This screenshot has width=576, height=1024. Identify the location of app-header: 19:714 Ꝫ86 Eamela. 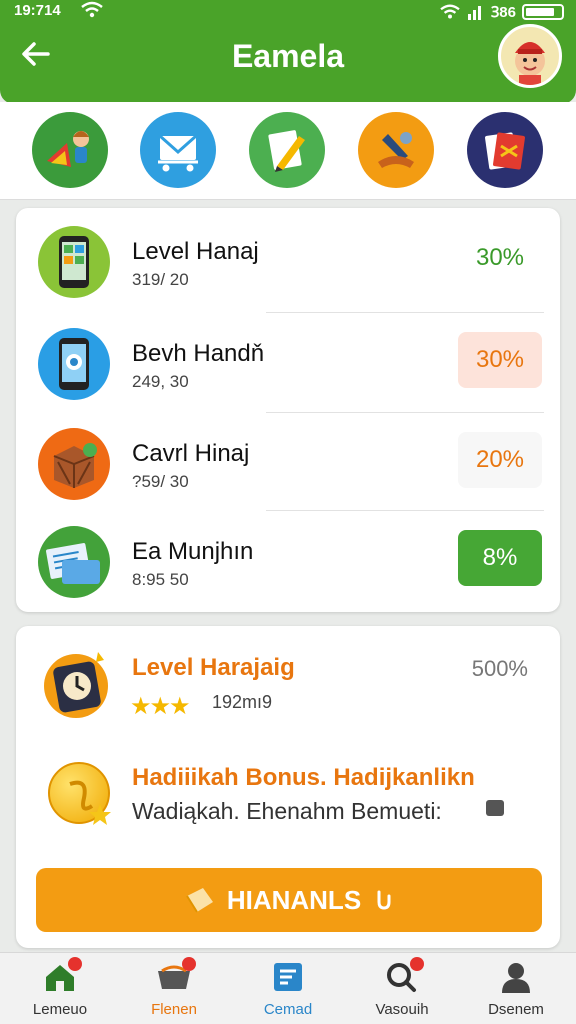
(288, 52).